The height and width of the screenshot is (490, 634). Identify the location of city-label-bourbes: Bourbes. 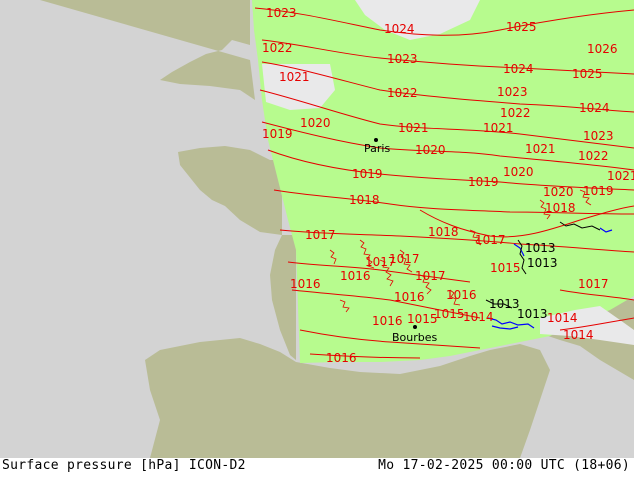
(415, 337).